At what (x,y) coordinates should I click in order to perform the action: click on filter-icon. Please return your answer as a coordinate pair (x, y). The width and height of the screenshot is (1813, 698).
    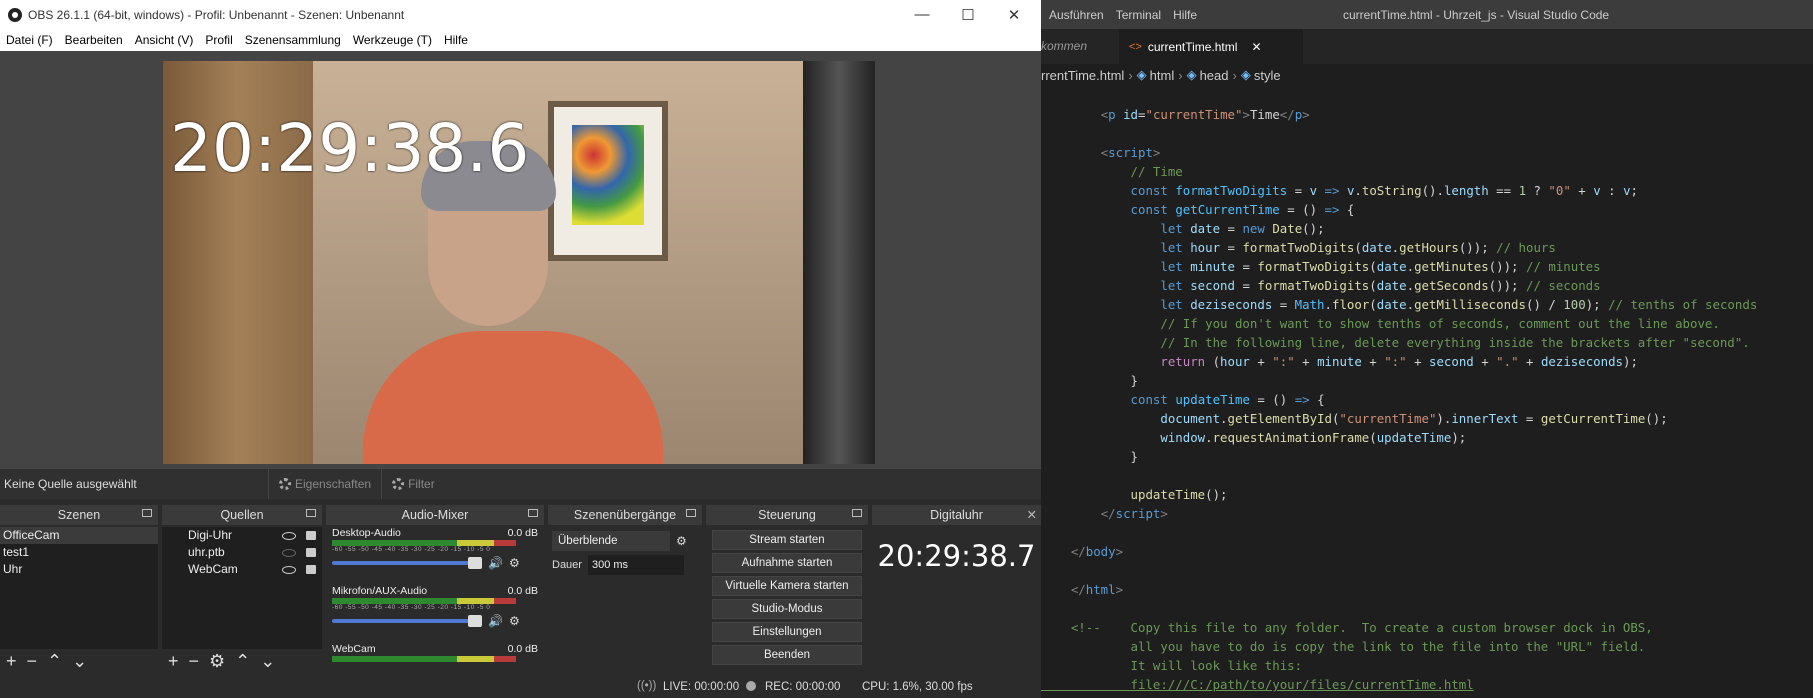
    Looking at the image, I should click on (398, 484).